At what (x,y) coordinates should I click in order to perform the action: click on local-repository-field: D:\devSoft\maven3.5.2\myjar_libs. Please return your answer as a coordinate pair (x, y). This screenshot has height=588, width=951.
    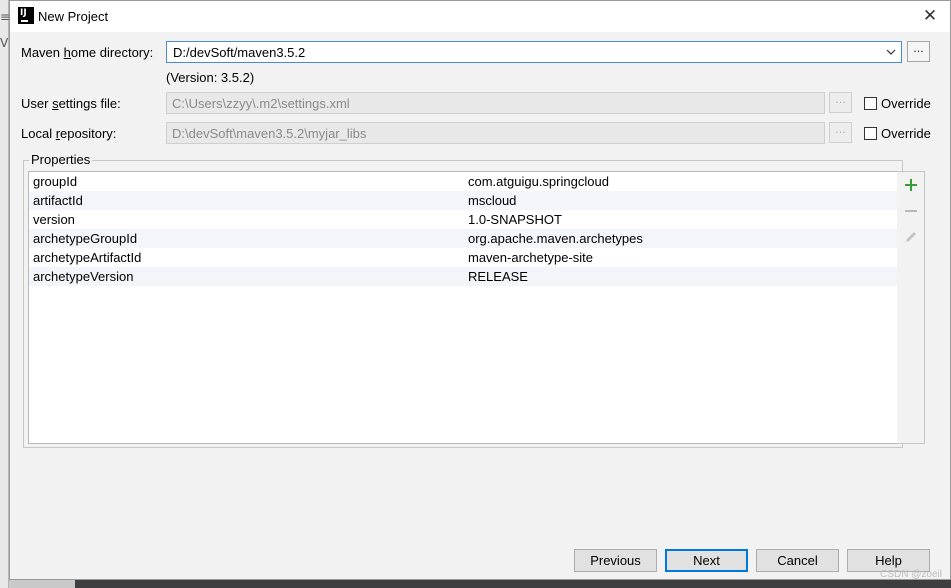
    Looking at the image, I should click on (495, 133).